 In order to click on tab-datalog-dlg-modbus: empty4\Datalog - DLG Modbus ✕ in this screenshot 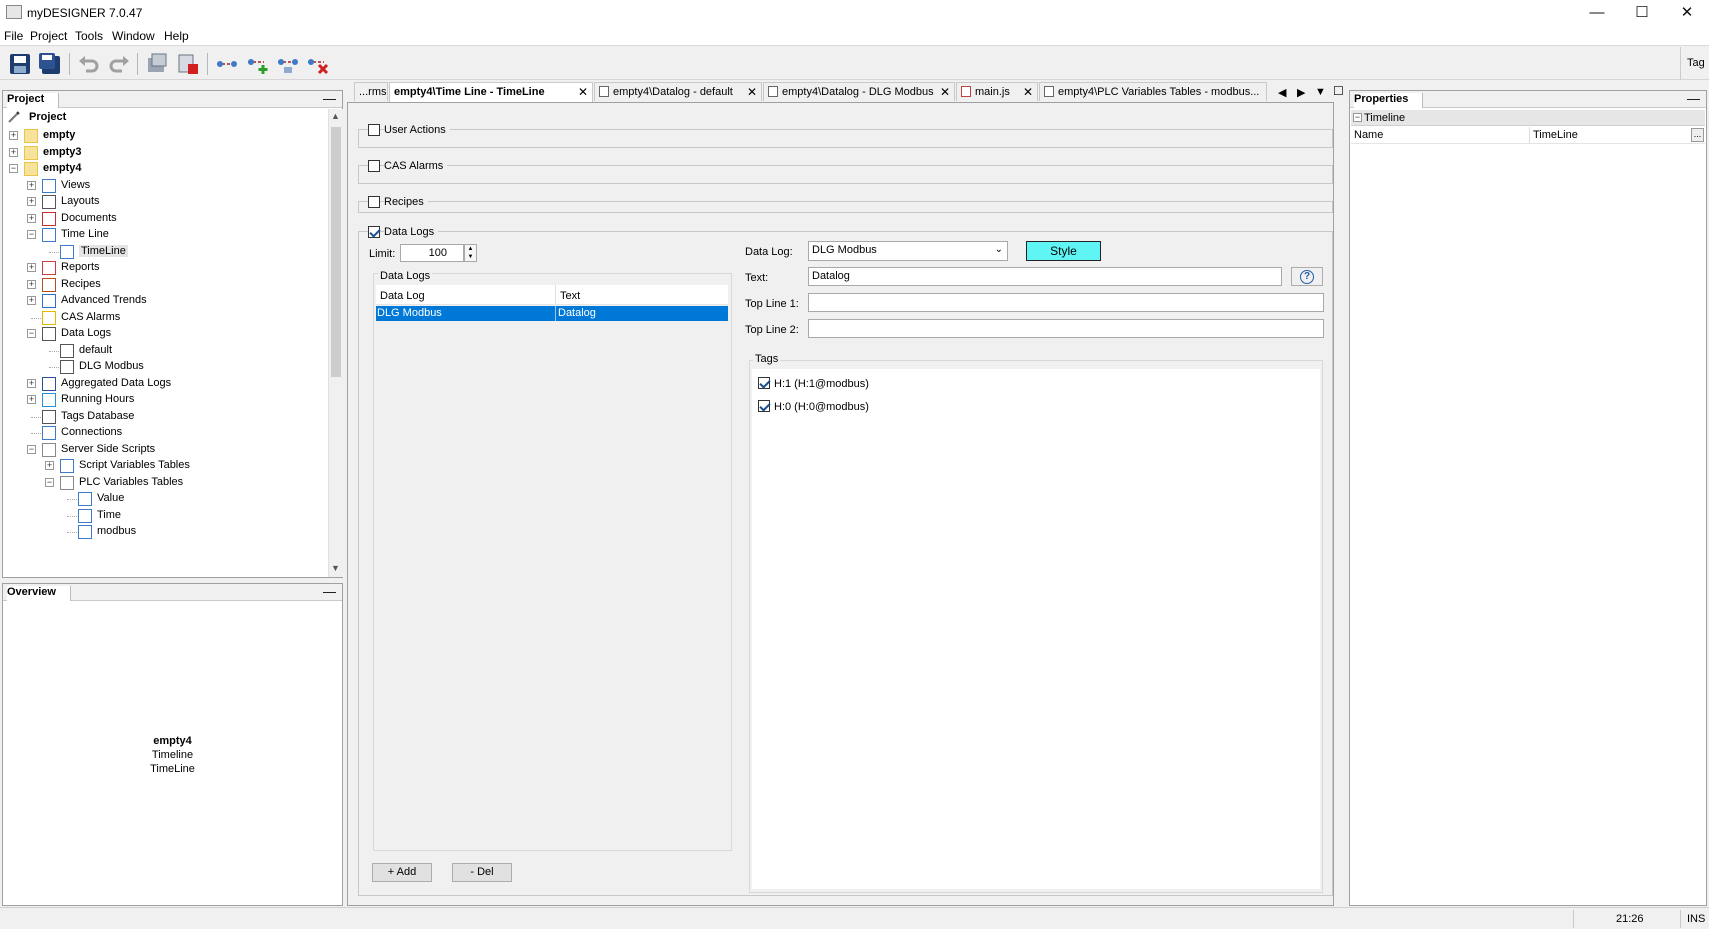, I will do `click(859, 91)`.